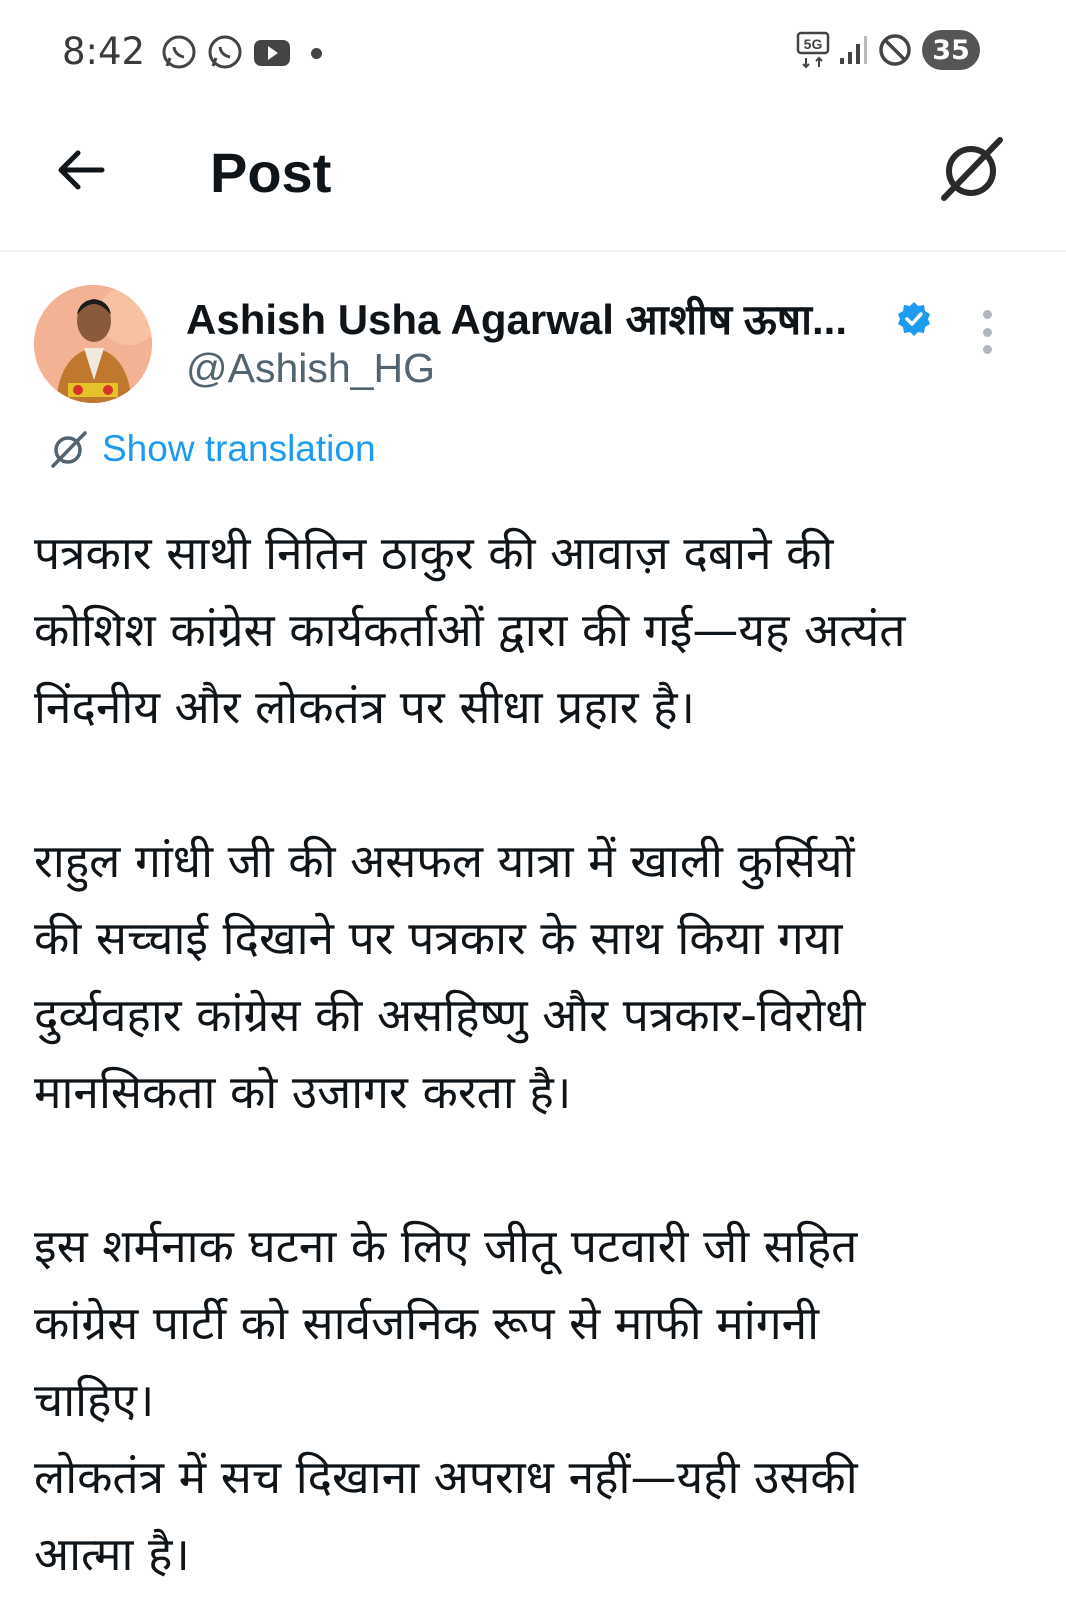 This screenshot has width=1066, height=1599. What do you see at coordinates (104, 51) in the screenshot?
I see `status-time: 8:42` at bounding box center [104, 51].